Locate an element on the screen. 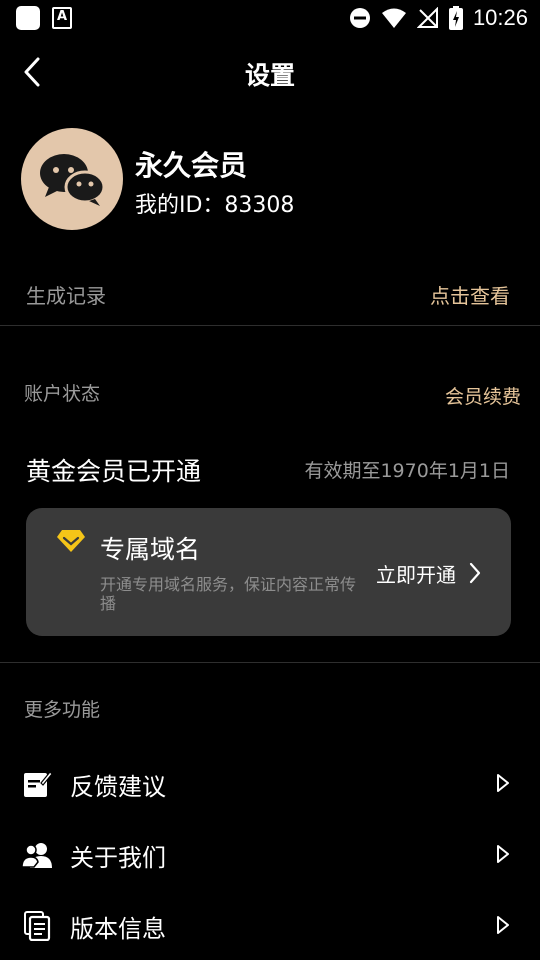 This screenshot has height=960, width=540. account-status-label: 账户状态 is located at coordinates (62, 394).